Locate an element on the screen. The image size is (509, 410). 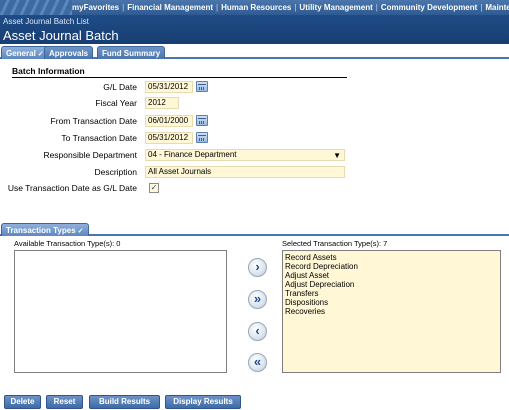
list-item: Adjust Asset is located at coordinates (391, 275).